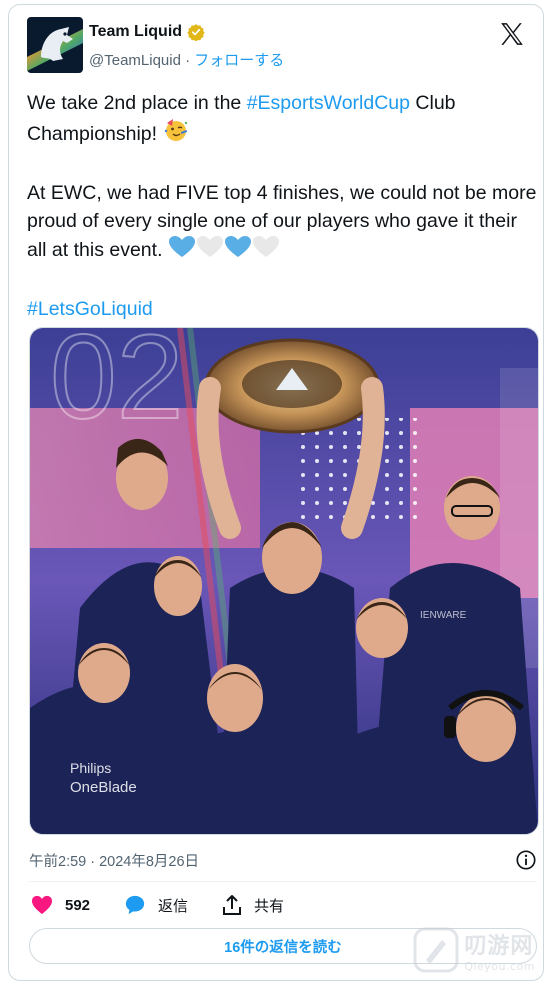  What do you see at coordinates (90, 309) in the screenshot?
I see `hashtag-letsgoliquid: #LetsGoLiquid` at bounding box center [90, 309].